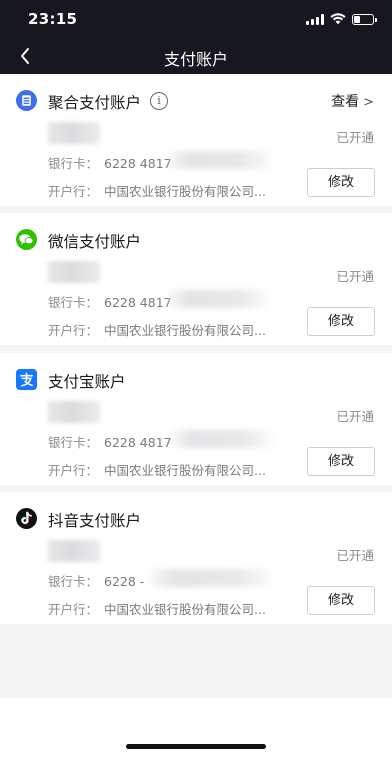  Describe the element at coordinates (196, 746) in the screenshot. I see `home-indicator` at that location.